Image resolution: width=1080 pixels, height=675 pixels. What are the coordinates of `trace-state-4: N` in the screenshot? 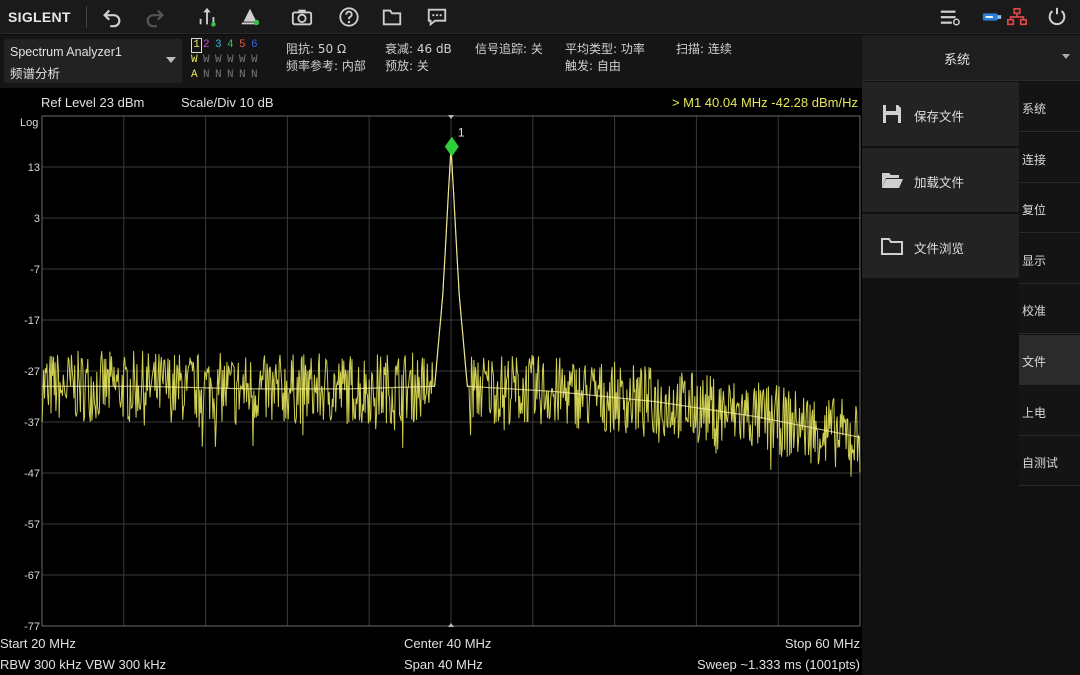 It's located at (230, 75).